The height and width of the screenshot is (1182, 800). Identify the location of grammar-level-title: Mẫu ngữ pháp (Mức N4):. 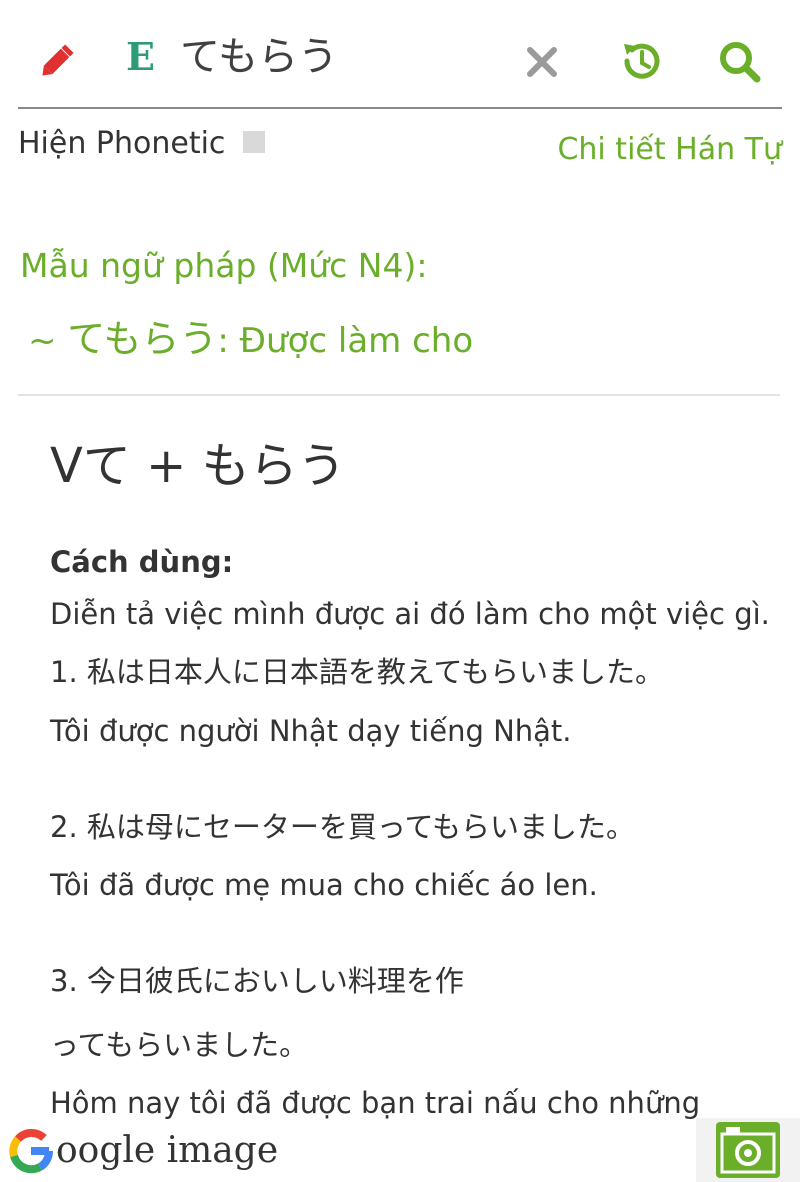
(224, 265).